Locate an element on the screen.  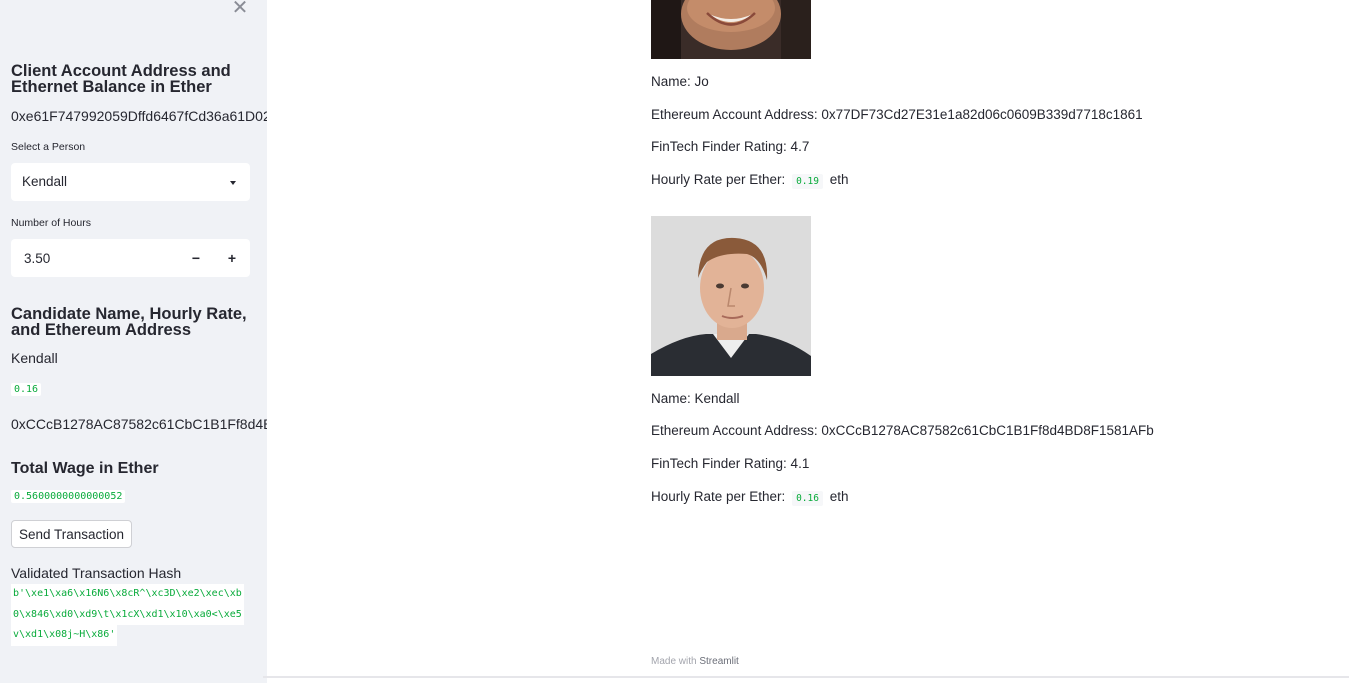
candidate-address: 0xCCcB1278AC87582c61CbC1B1Ff8d4BD8 is located at coordinates (139, 424).